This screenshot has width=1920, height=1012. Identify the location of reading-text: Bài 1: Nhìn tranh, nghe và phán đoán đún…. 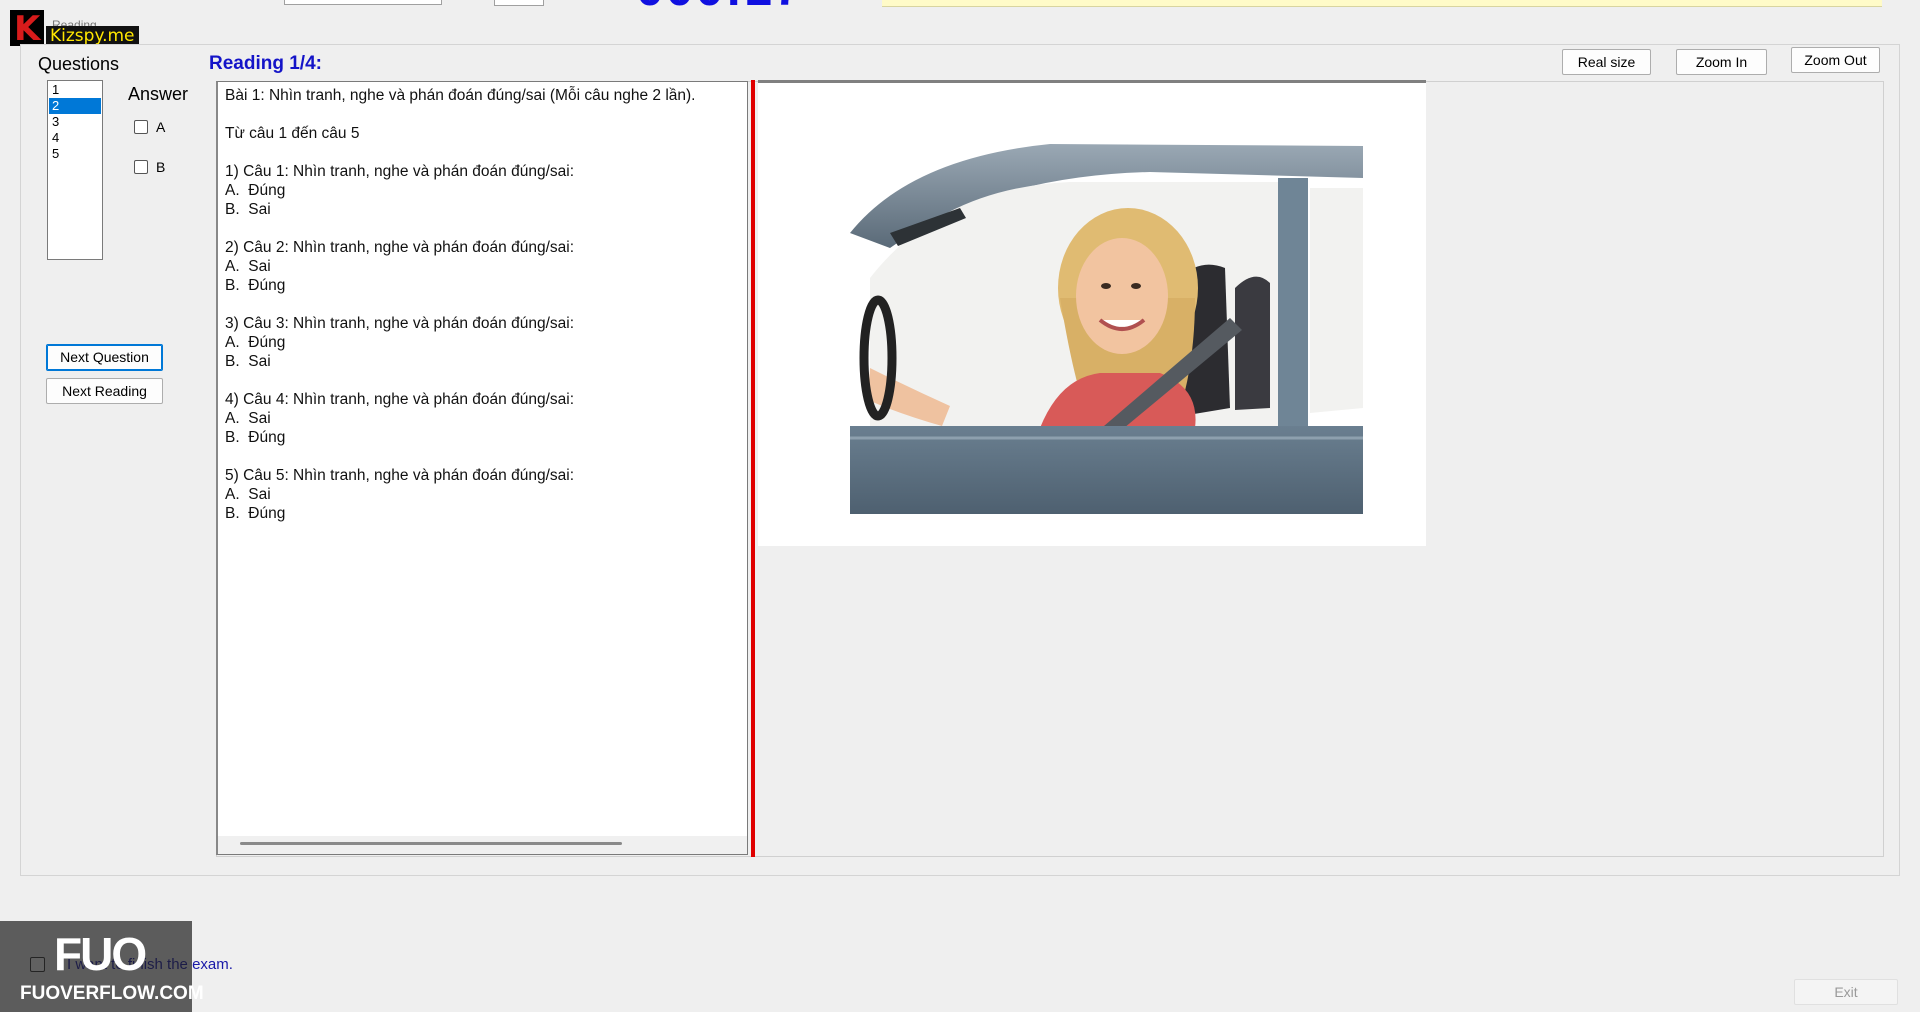
(460, 304).